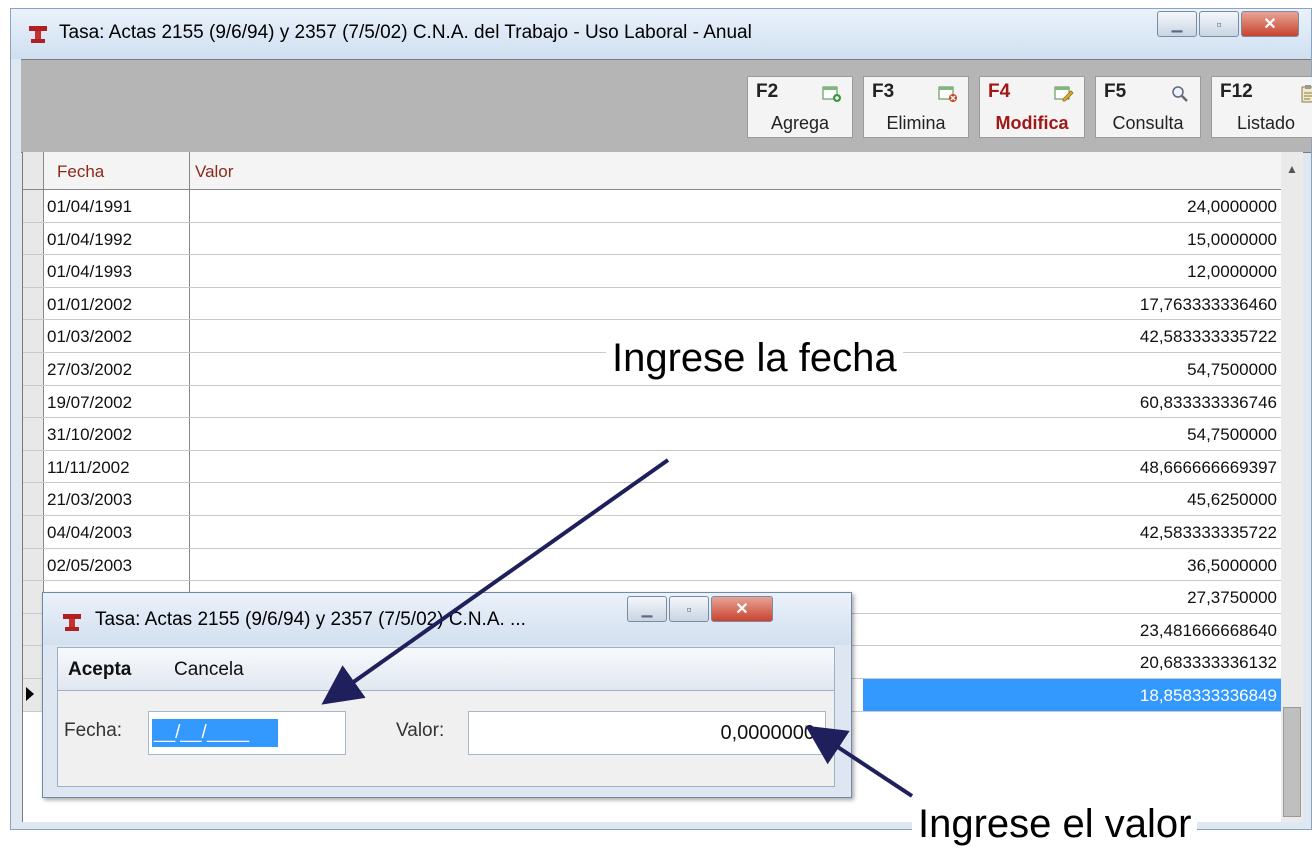 The width and height of the screenshot is (1312, 856). Describe the element at coordinates (653, 565) in the screenshot. I see `table-row: 02/05/2003 36,5000000` at that location.